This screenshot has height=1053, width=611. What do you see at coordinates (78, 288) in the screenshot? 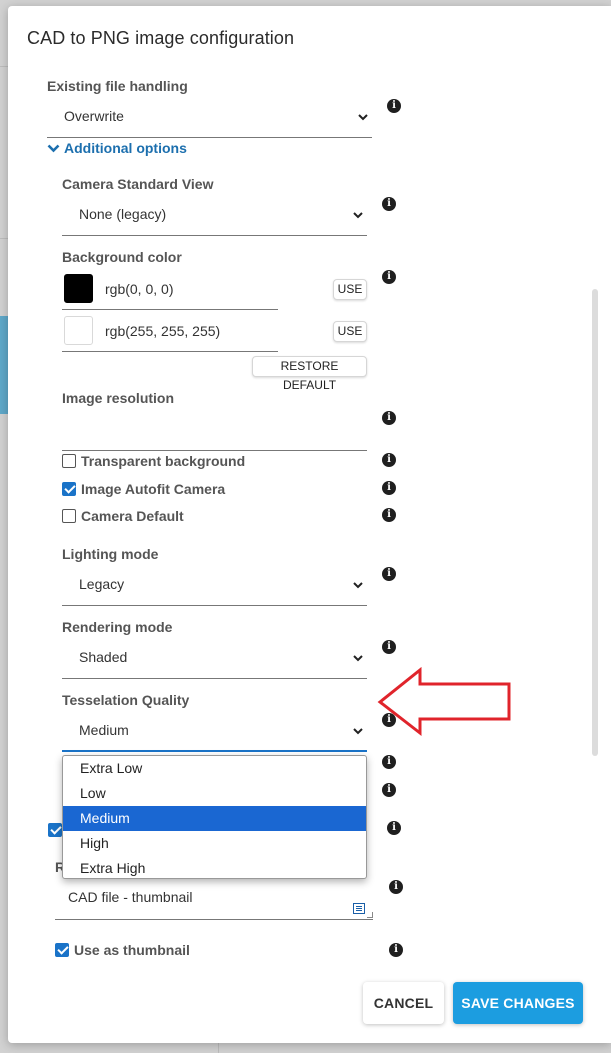
I see `color-swatch-black` at bounding box center [78, 288].